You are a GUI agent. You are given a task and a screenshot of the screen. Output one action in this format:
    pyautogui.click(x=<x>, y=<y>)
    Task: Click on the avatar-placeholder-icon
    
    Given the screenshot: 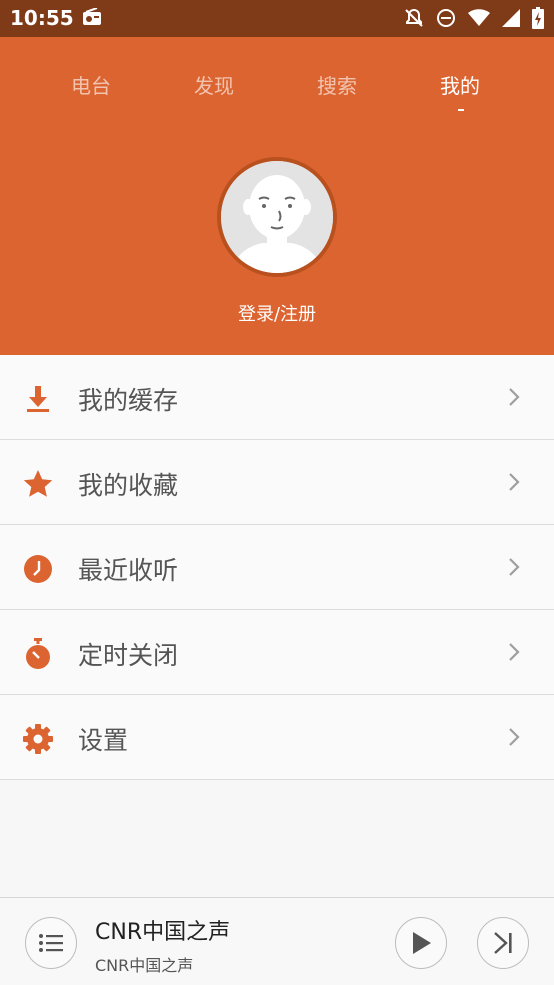 What is the action you would take?
    pyautogui.click(x=277, y=217)
    